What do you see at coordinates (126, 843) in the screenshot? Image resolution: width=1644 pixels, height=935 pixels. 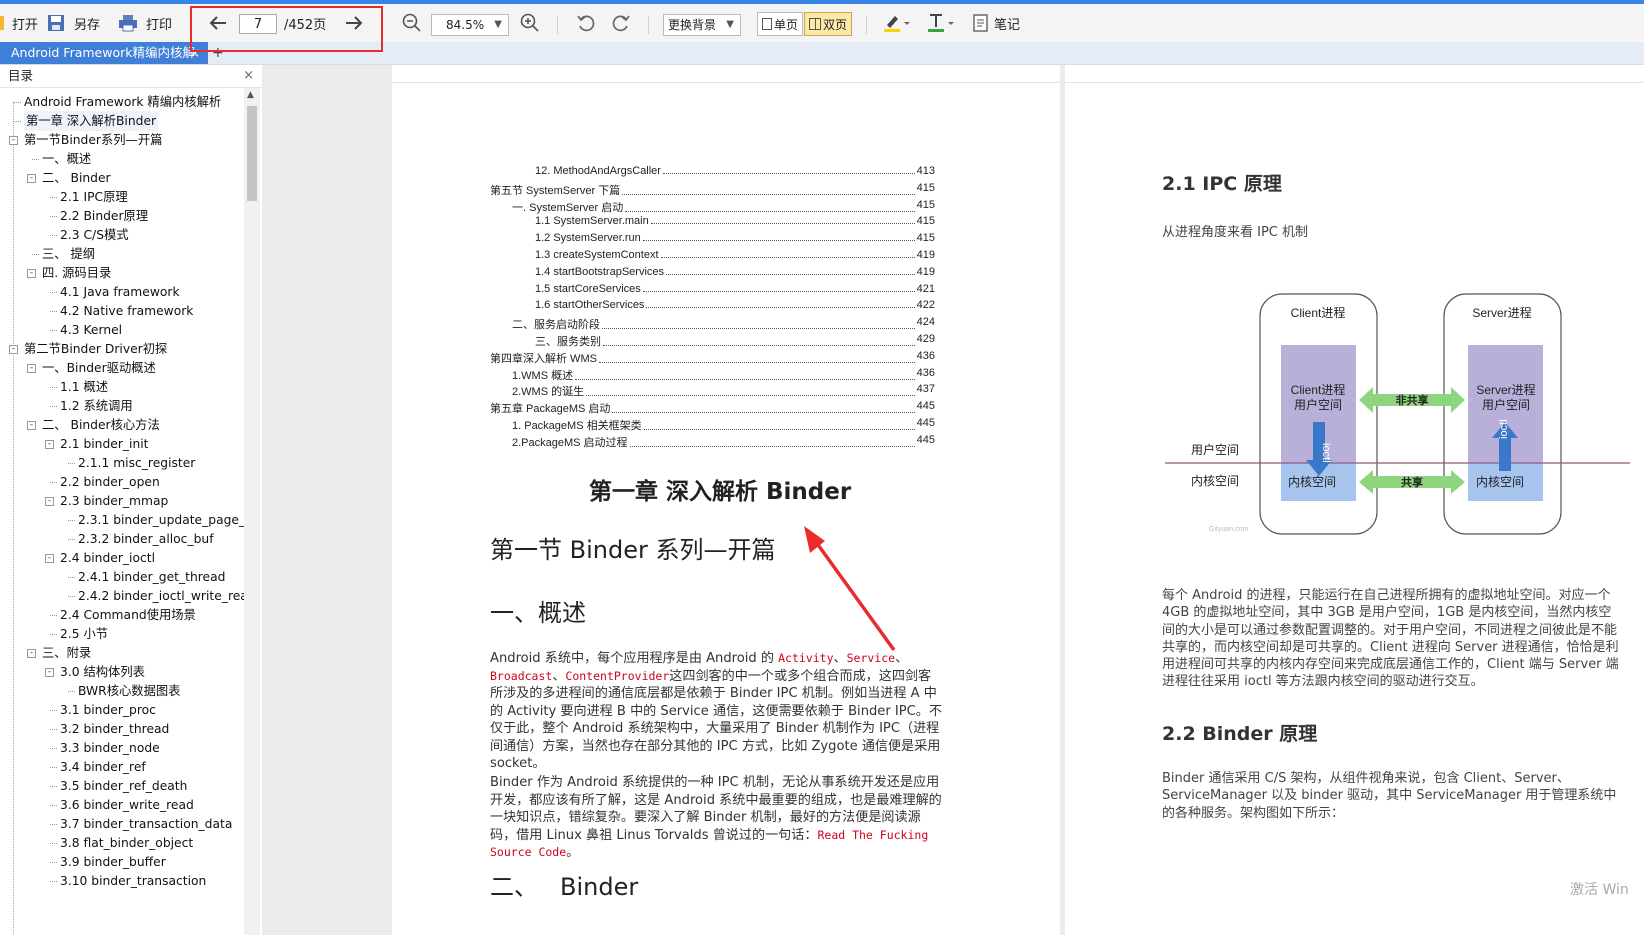 I see `toc-item: 3.8 flat_binder_object` at bounding box center [126, 843].